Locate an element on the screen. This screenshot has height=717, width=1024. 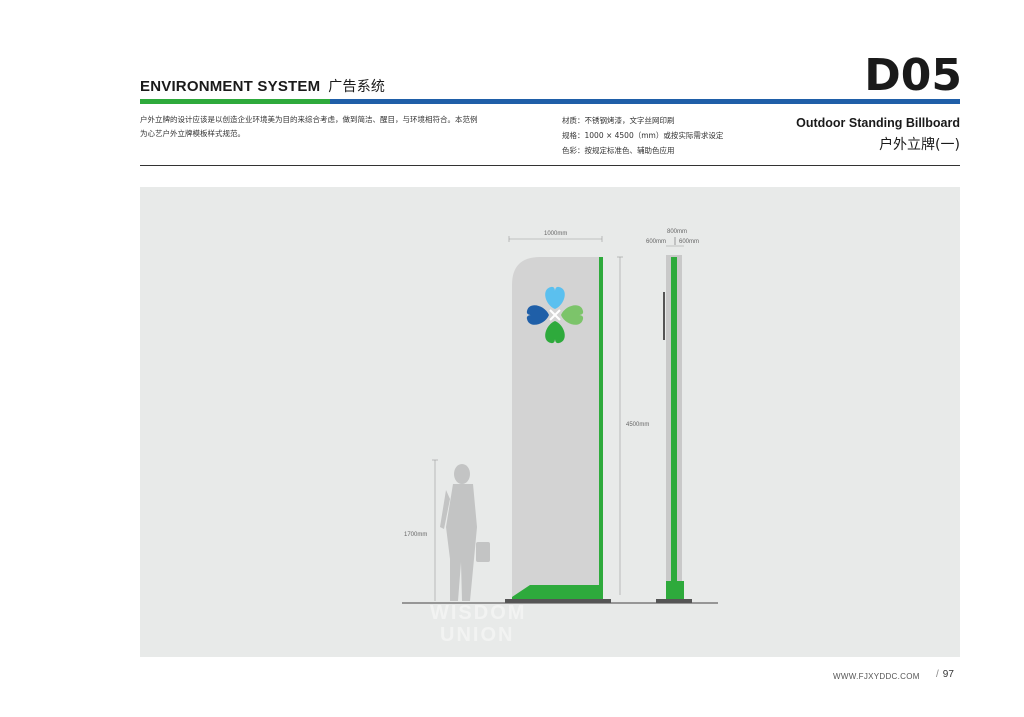
accent-bar-green is located at coordinates (235, 101).